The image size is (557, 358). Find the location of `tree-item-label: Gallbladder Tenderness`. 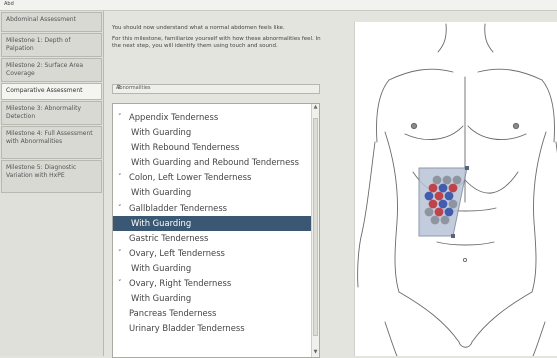

tree-item-label: Gallbladder Tenderness is located at coordinates (178, 207).